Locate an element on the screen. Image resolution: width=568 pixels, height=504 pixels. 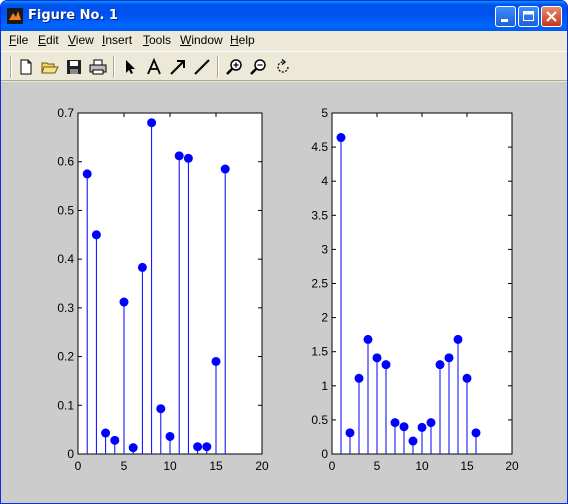
y-tick-label: 0.5 is located at coordinates (65, 210).